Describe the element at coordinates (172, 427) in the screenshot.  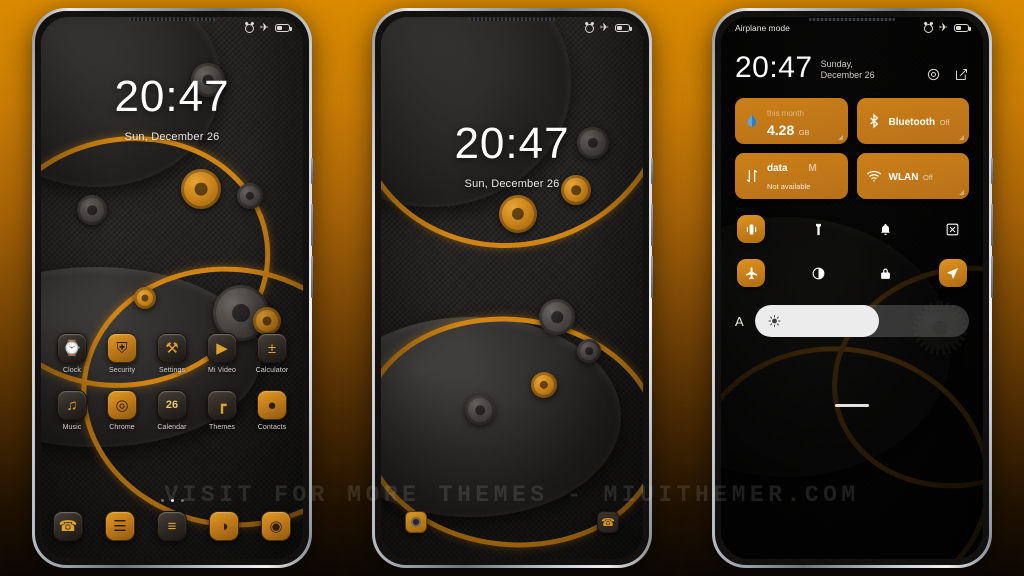
I see `app-label: Calendar` at that location.